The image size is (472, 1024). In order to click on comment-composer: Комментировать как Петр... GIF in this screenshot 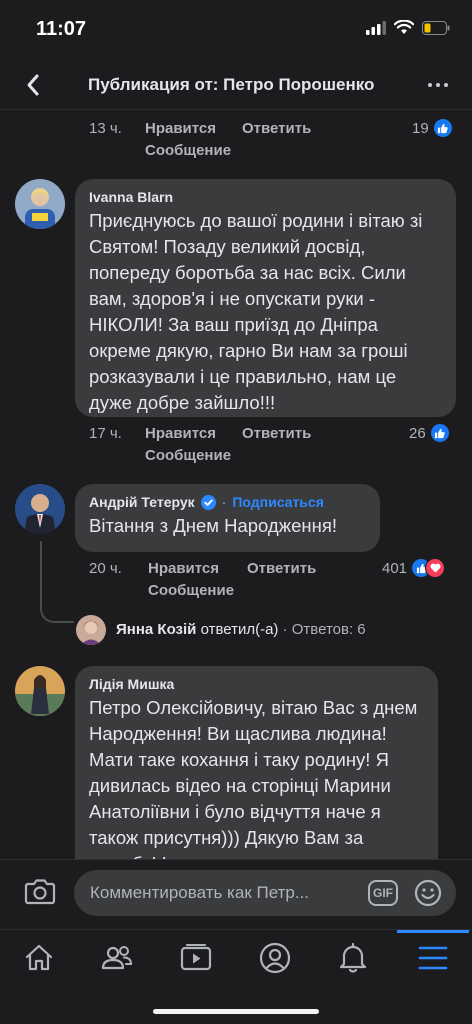, I will do `click(236, 894)`.